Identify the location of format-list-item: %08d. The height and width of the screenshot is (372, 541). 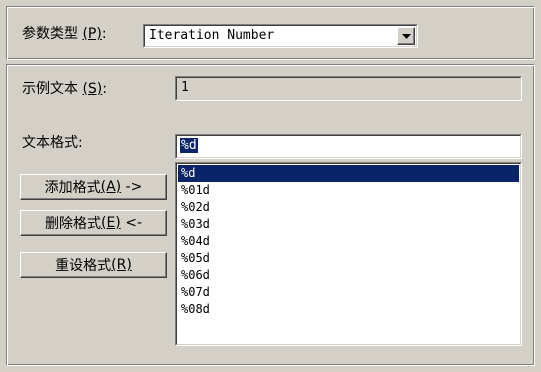
(348, 309).